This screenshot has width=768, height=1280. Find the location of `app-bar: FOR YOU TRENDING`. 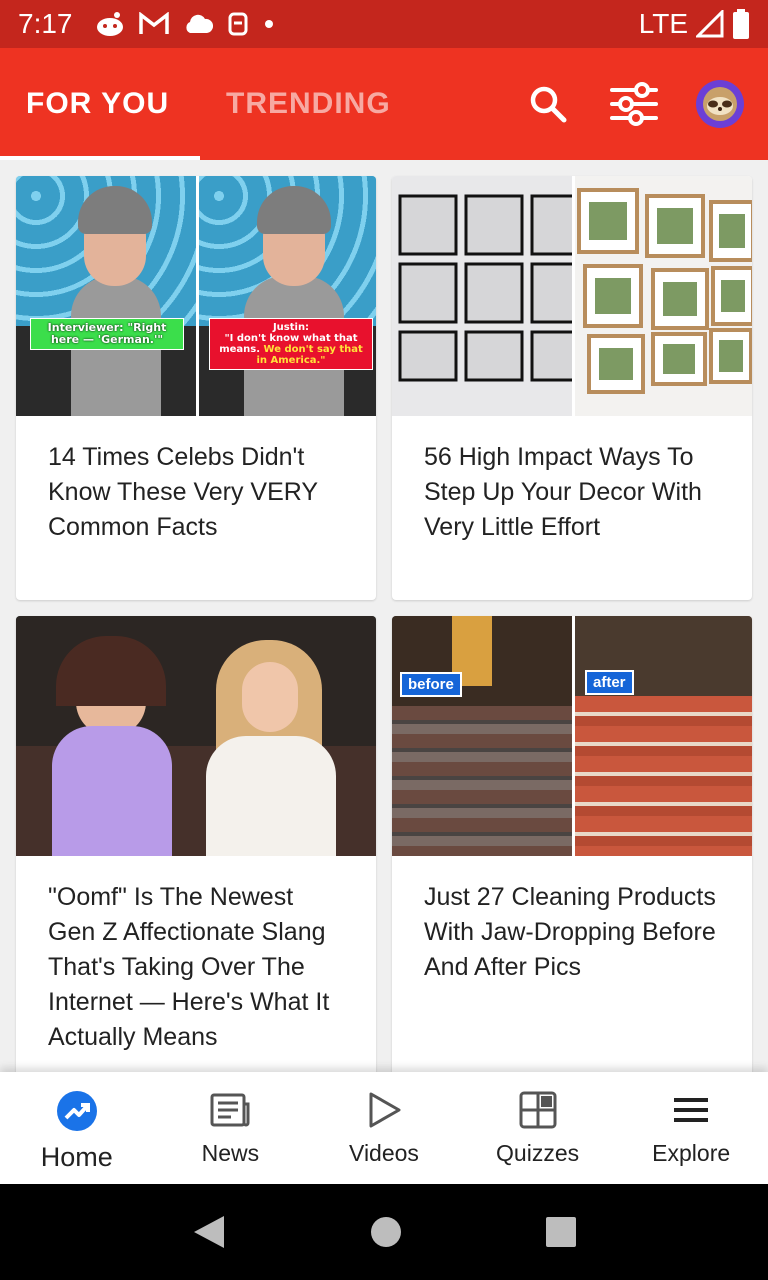

app-bar: FOR YOU TRENDING is located at coordinates (384, 104).